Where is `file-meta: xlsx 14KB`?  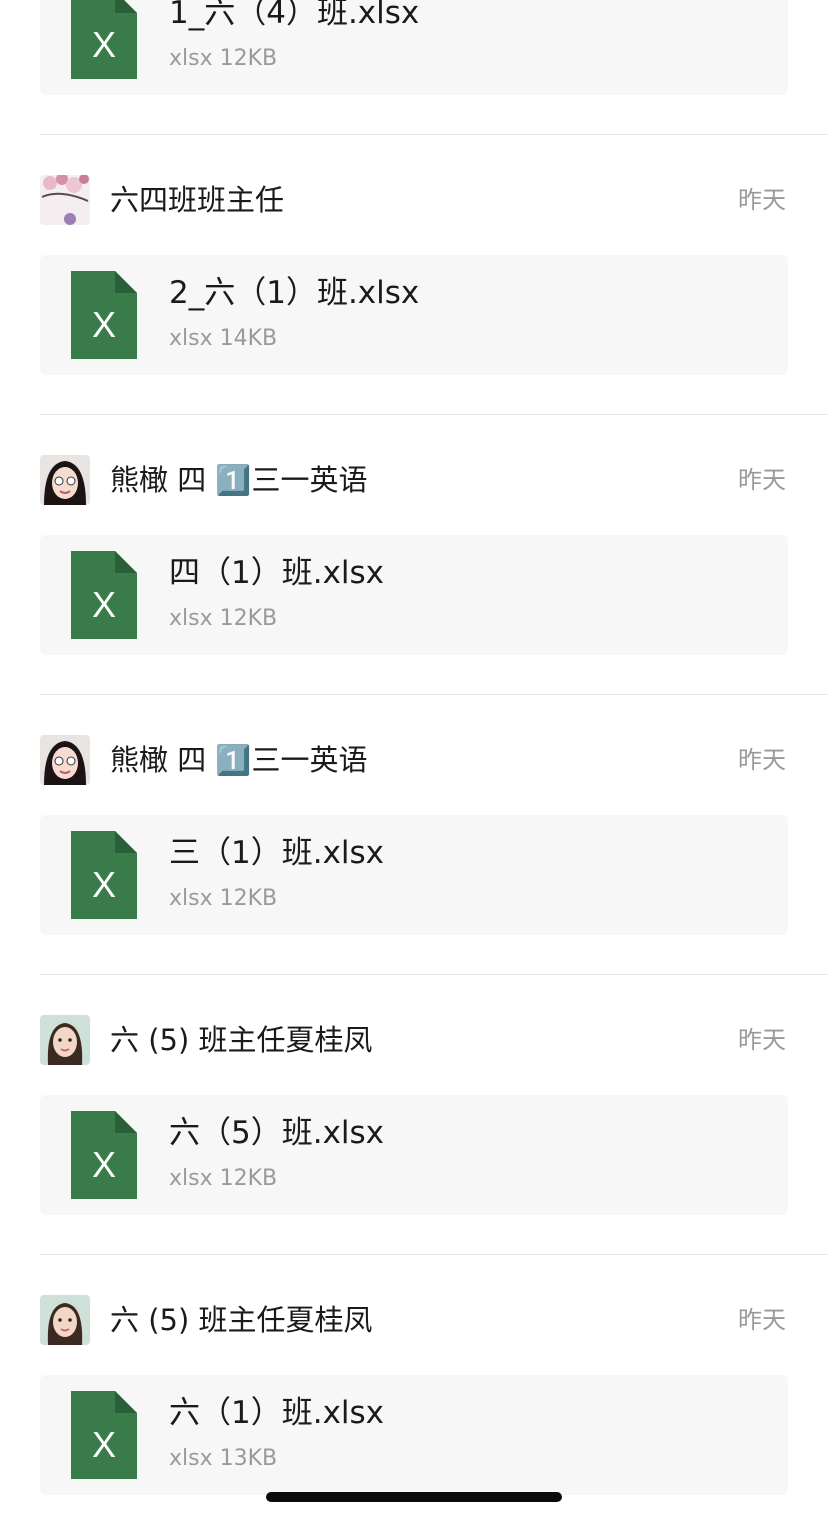
file-meta: xlsx 14KB is located at coordinates (223, 338).